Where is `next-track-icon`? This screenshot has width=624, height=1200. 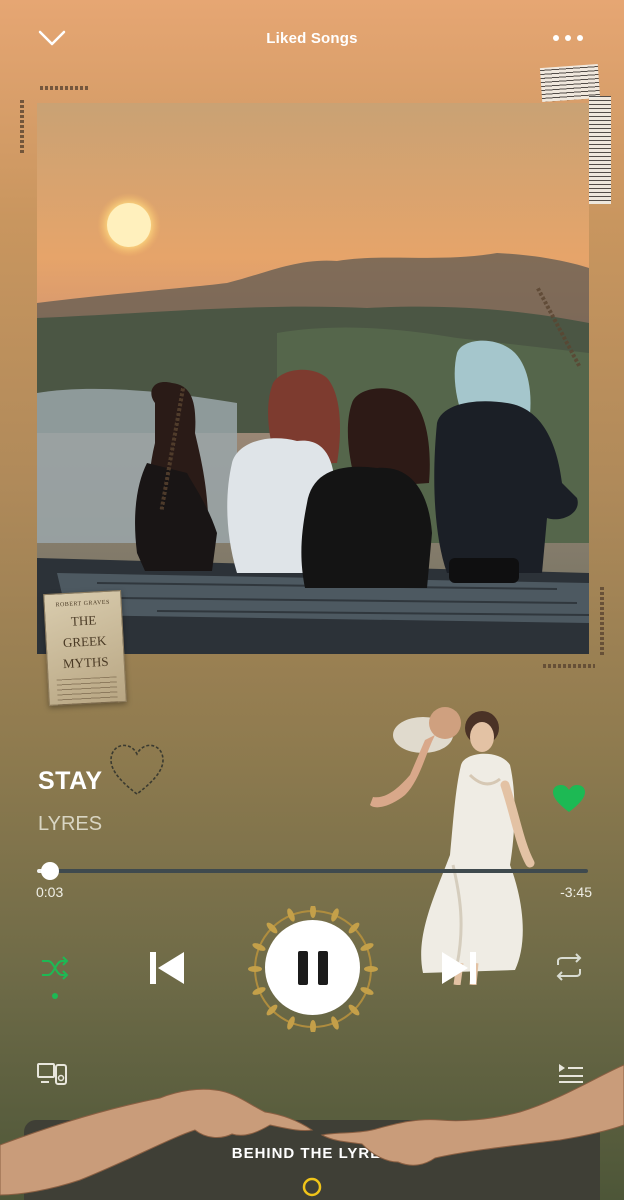 next-track-icon is located at coordinates (459, 968).